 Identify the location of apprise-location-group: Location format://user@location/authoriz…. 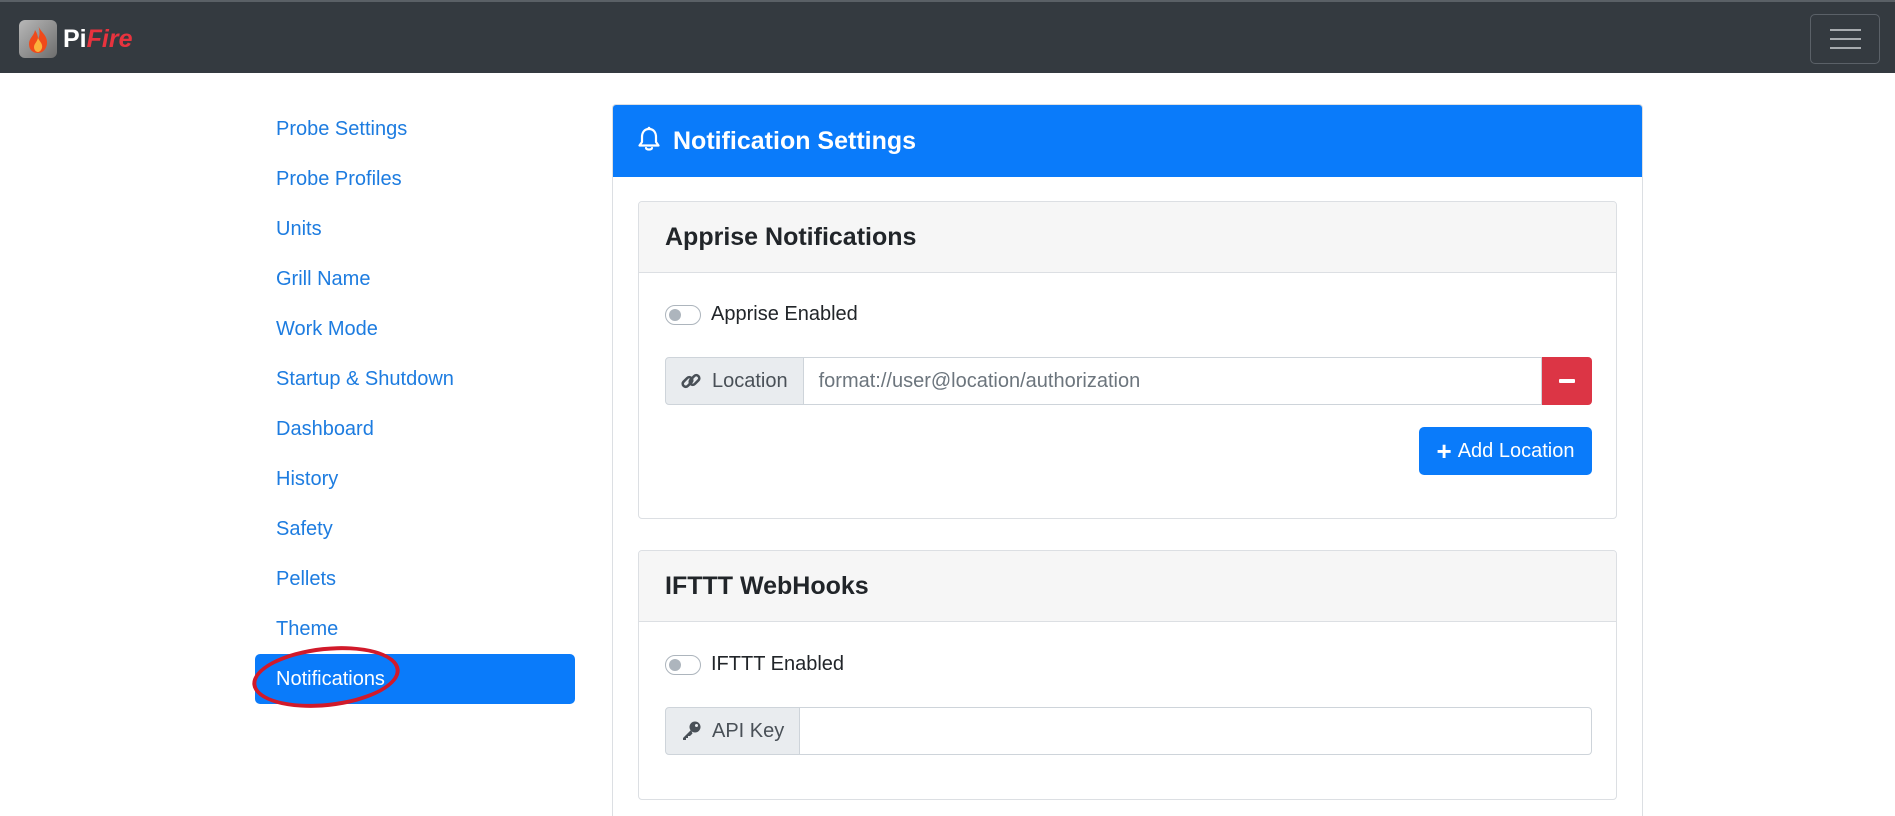
(1128, 381).